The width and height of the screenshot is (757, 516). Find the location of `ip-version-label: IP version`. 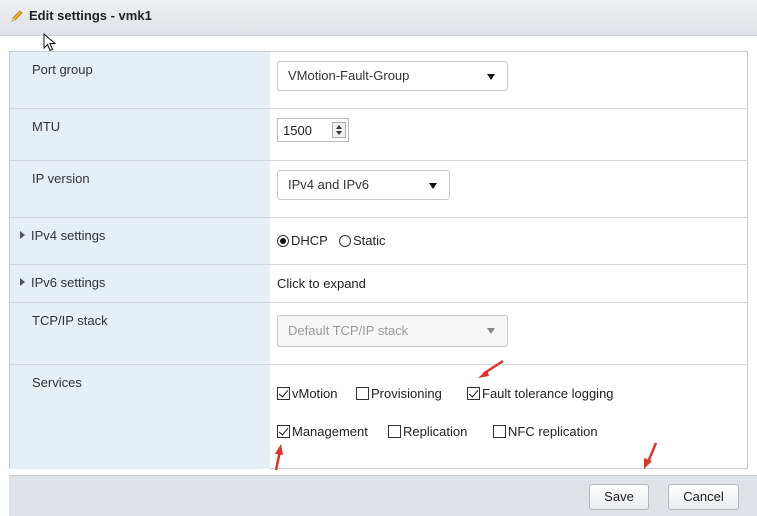

ip-version-label: IP version is located at coordinates (140, 189).